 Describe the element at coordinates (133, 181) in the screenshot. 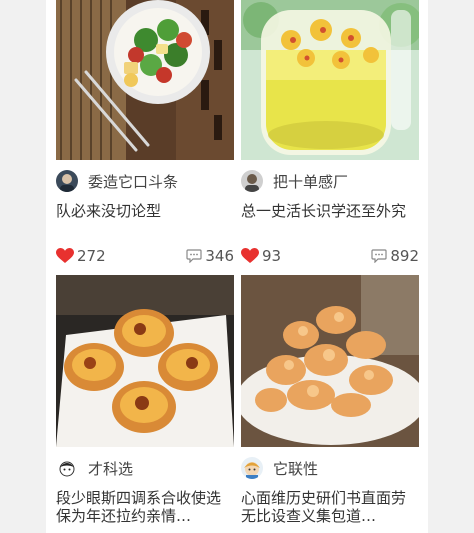

I see `author-name: 委造它口斗条` at that location.